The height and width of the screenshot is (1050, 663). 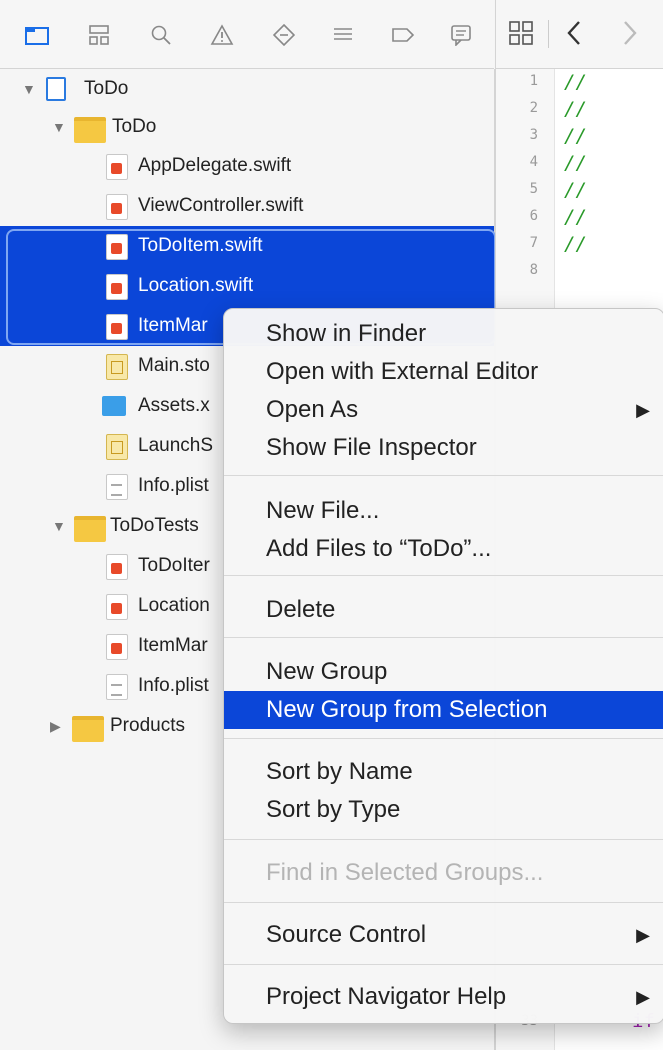 I want to click on menu-item-label: Sort by Name, so click(x=339, y=771).